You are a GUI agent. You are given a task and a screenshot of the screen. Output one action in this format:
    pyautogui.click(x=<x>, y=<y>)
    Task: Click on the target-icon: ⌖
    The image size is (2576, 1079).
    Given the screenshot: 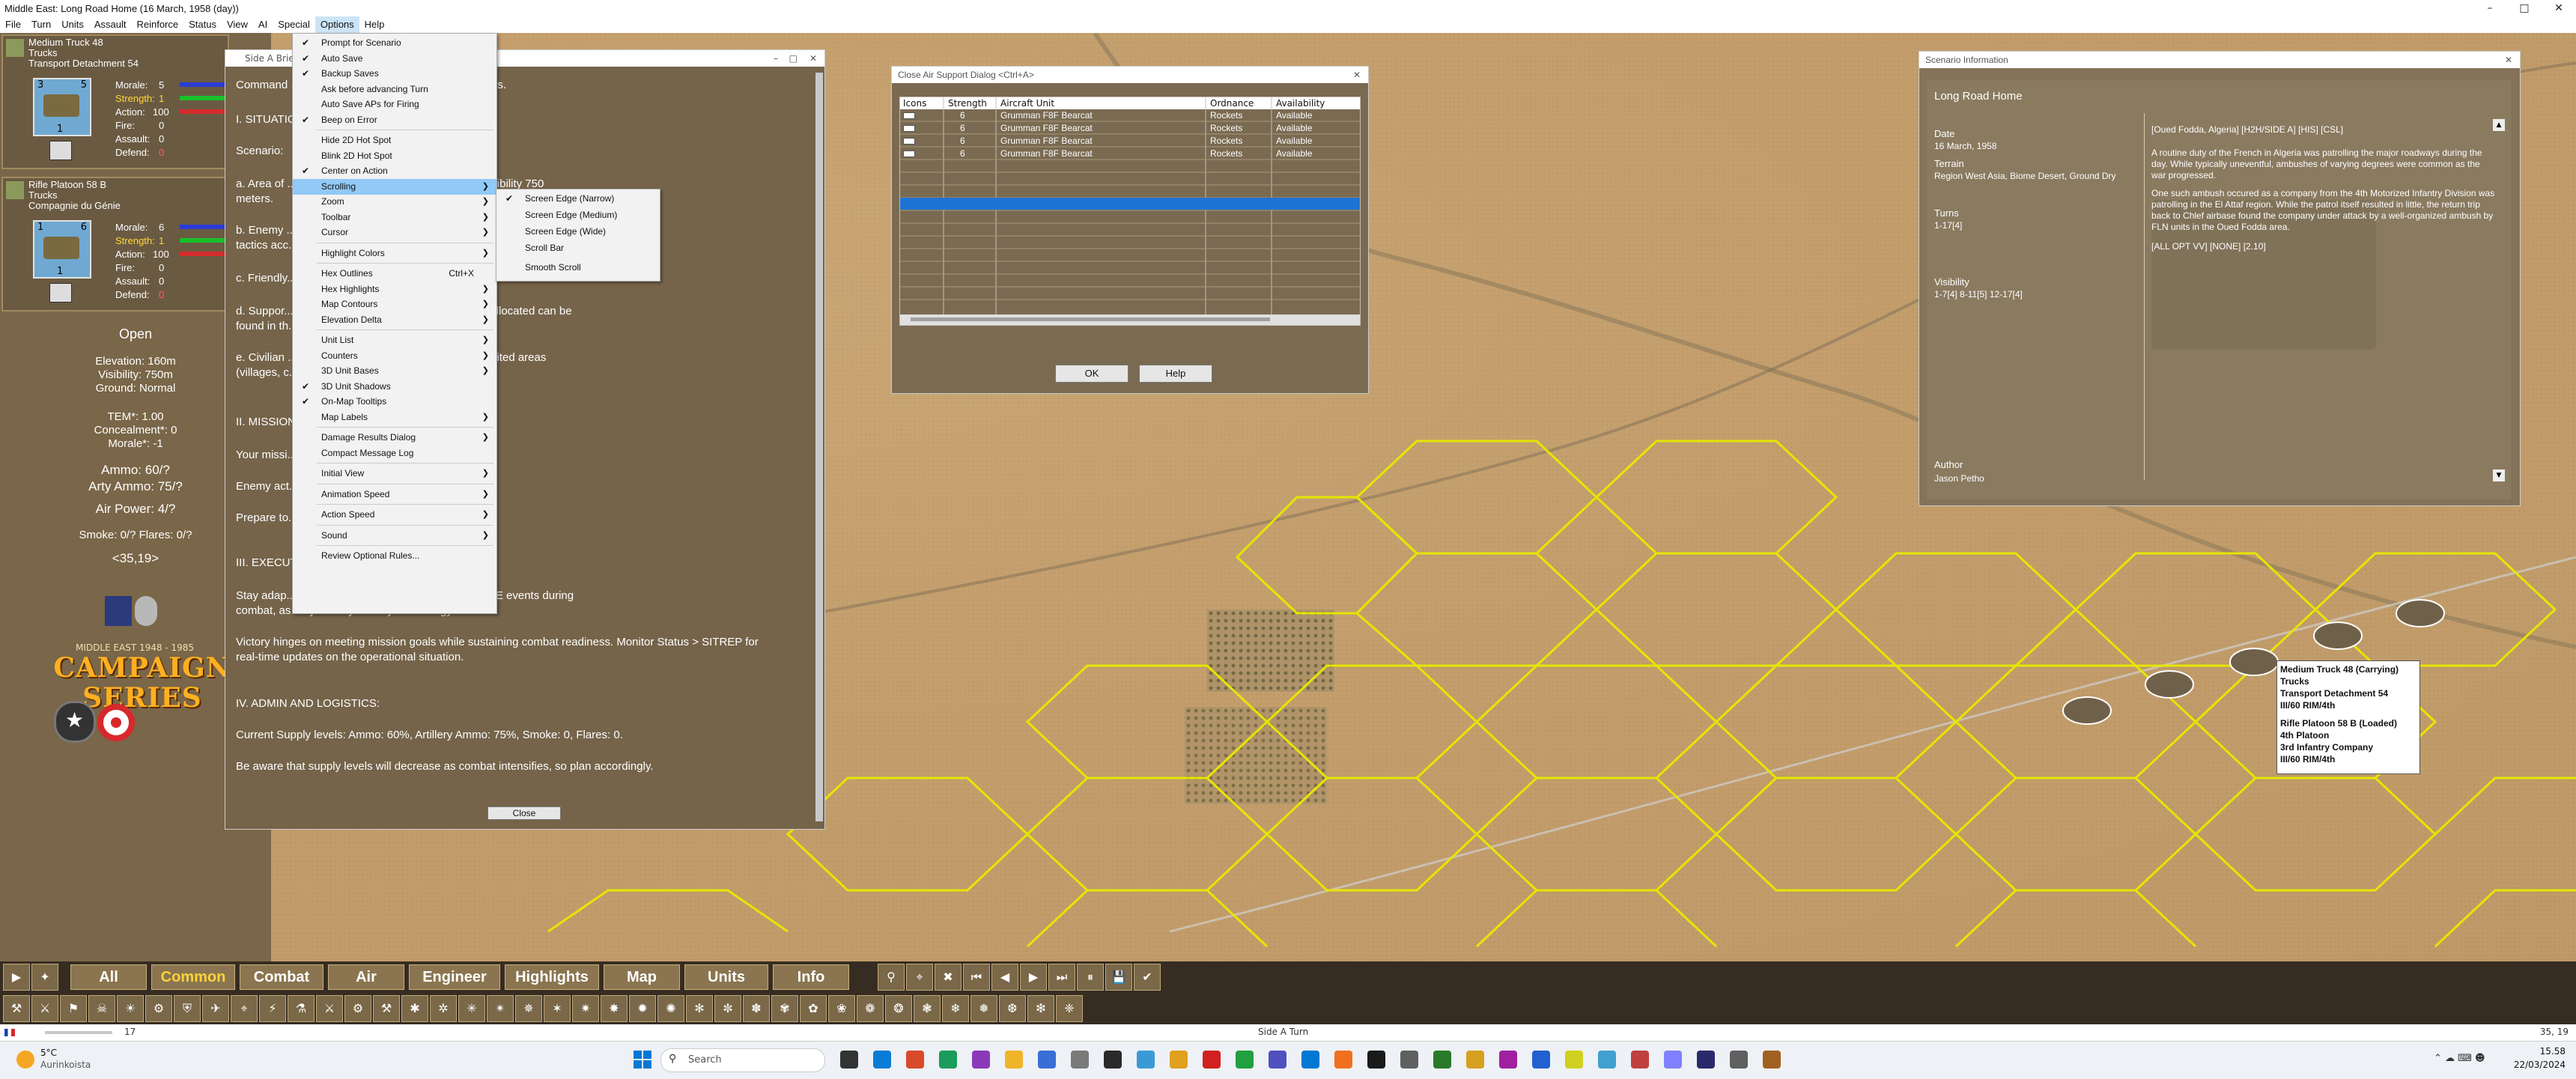 What is the action you would take?
    pyautogui.click(x=919, y=977)
    